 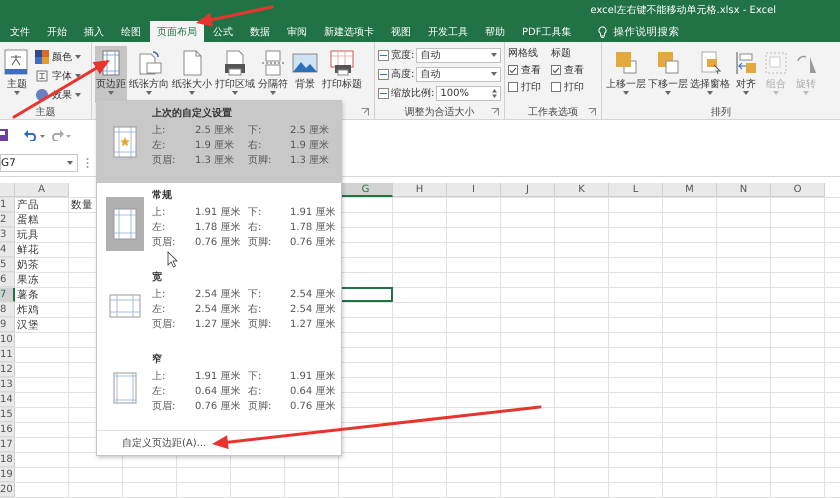 What do you see at coordinates (349, 32) in the screenshot?
I see `ribbon-tab: 新建选项卡` at bounding box center [349, 32].